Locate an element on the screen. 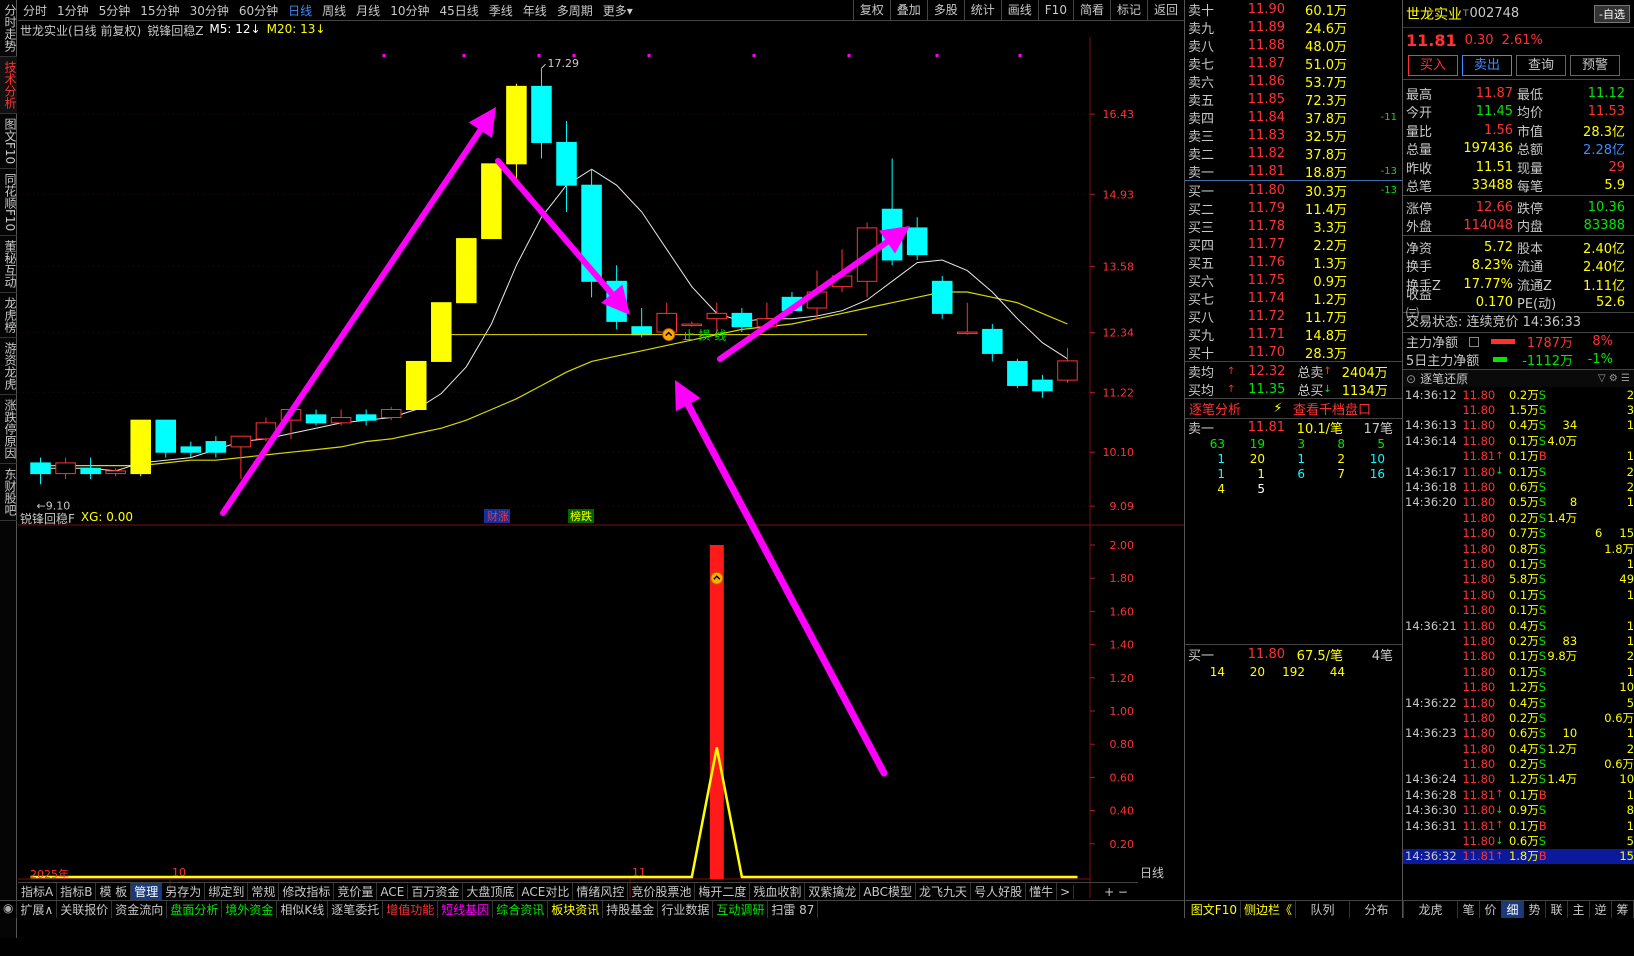  period-tab: 季线 is located at coordinates (501, 10).